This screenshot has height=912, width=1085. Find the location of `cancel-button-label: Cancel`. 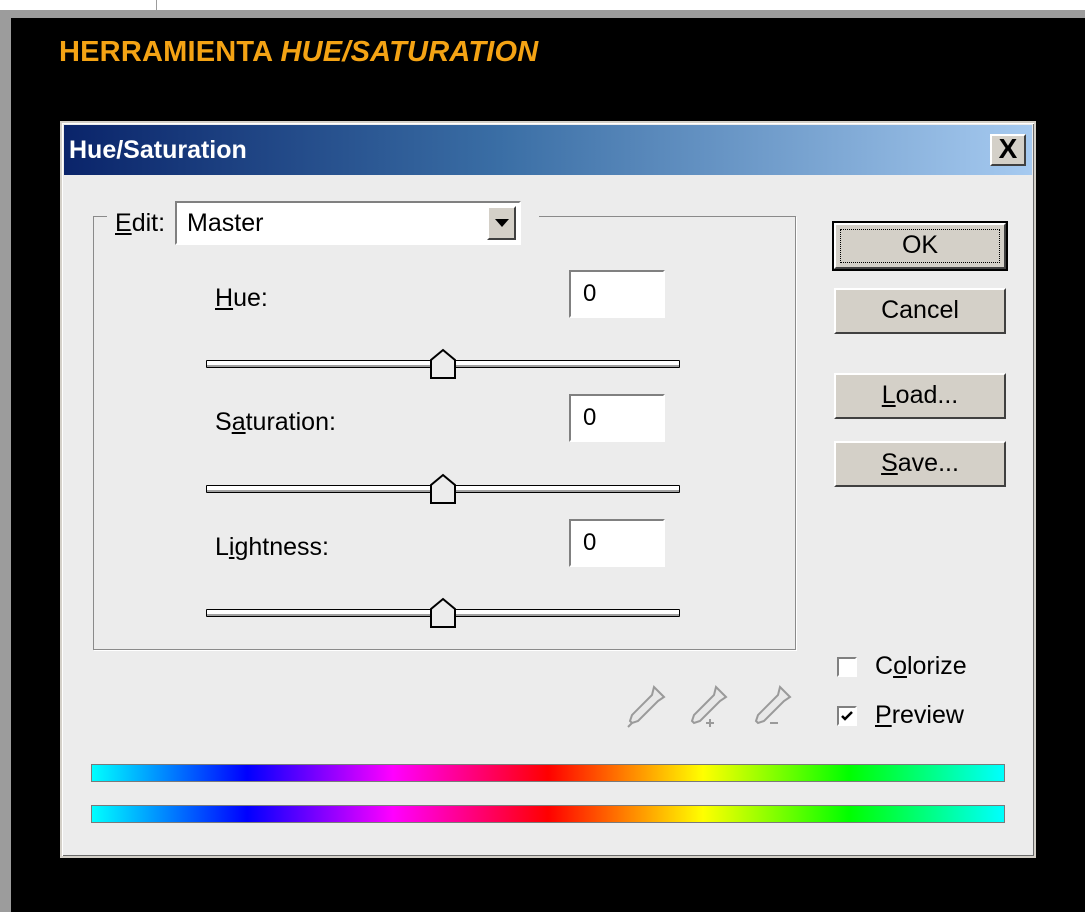

cancel-button-label: Cancel is located at coordinates (920, 310).